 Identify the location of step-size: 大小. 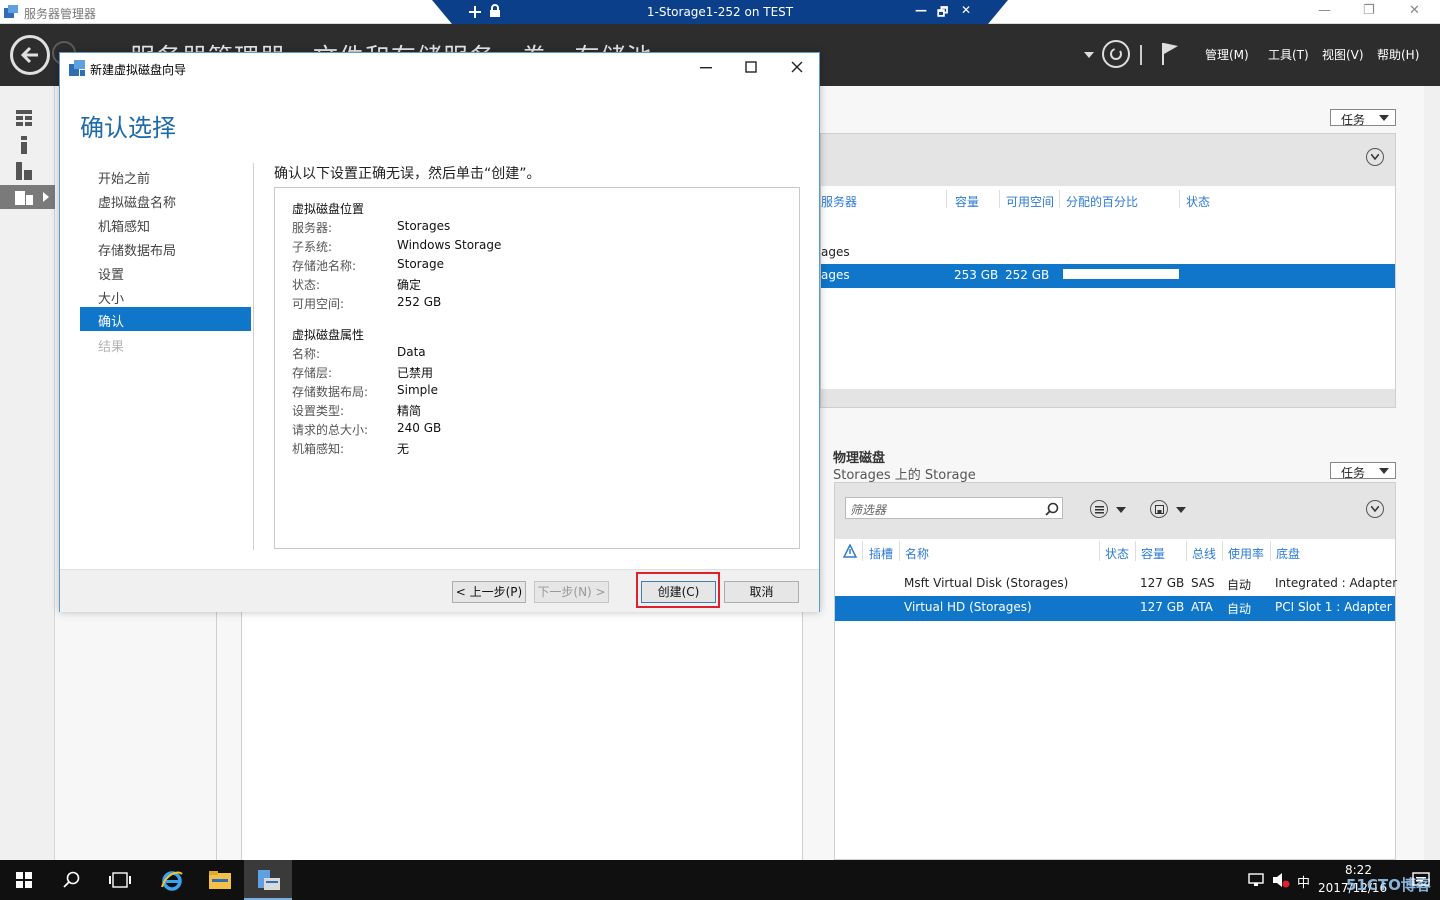
(111, 297).